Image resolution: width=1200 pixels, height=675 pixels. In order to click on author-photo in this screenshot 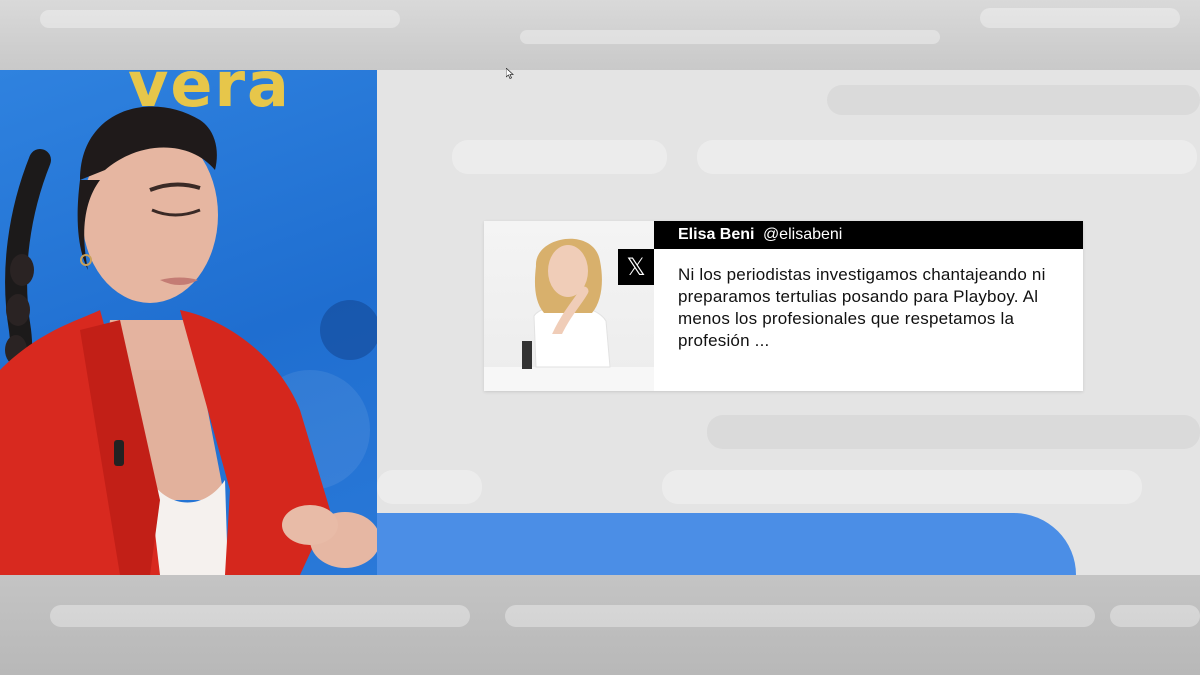, I will do `click(569, 306)`.